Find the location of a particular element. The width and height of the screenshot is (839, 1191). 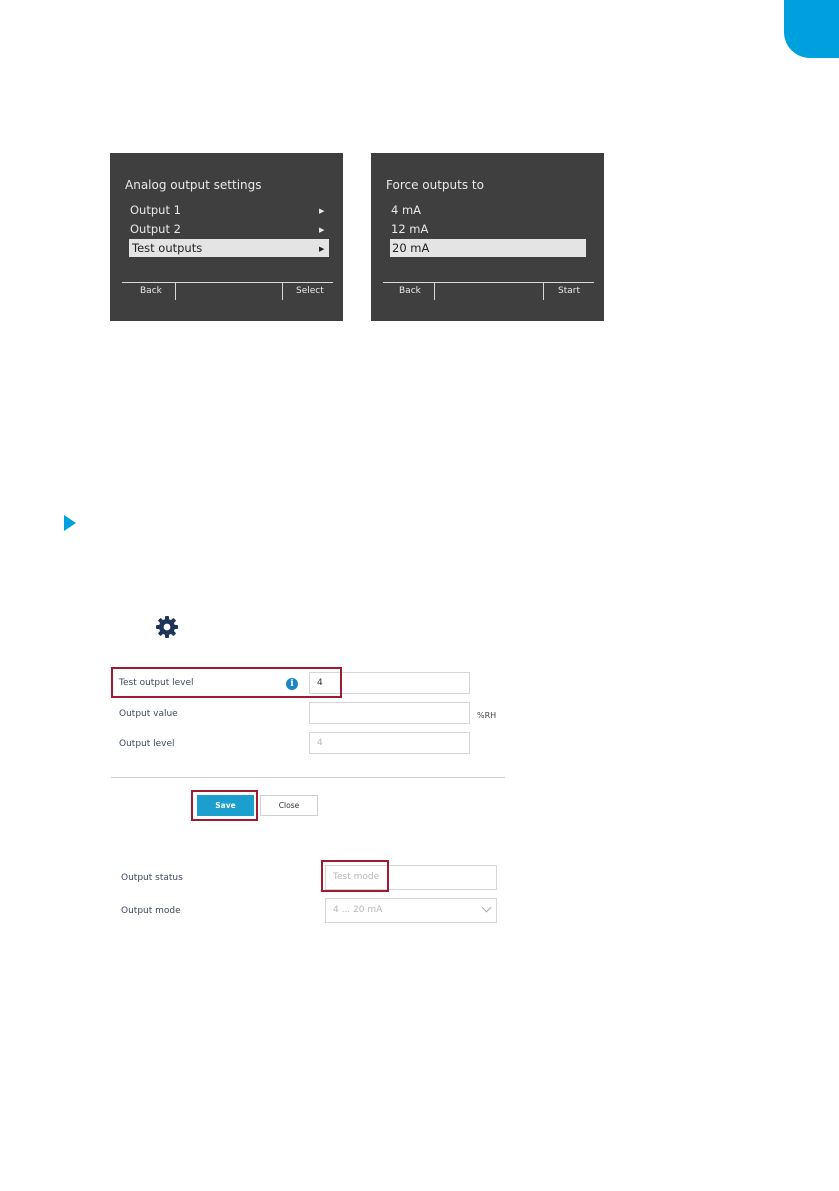

play-triangle-icon is located at coordinates (70, 523).